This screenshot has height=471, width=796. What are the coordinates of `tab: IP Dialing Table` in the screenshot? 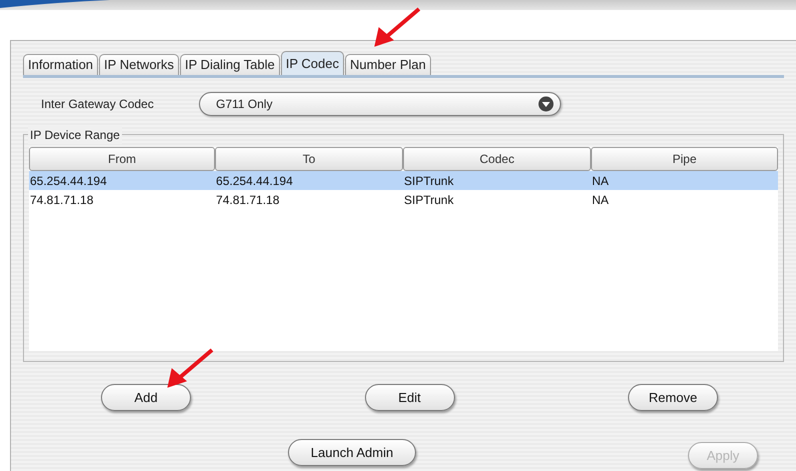 It's located at (230, 64).